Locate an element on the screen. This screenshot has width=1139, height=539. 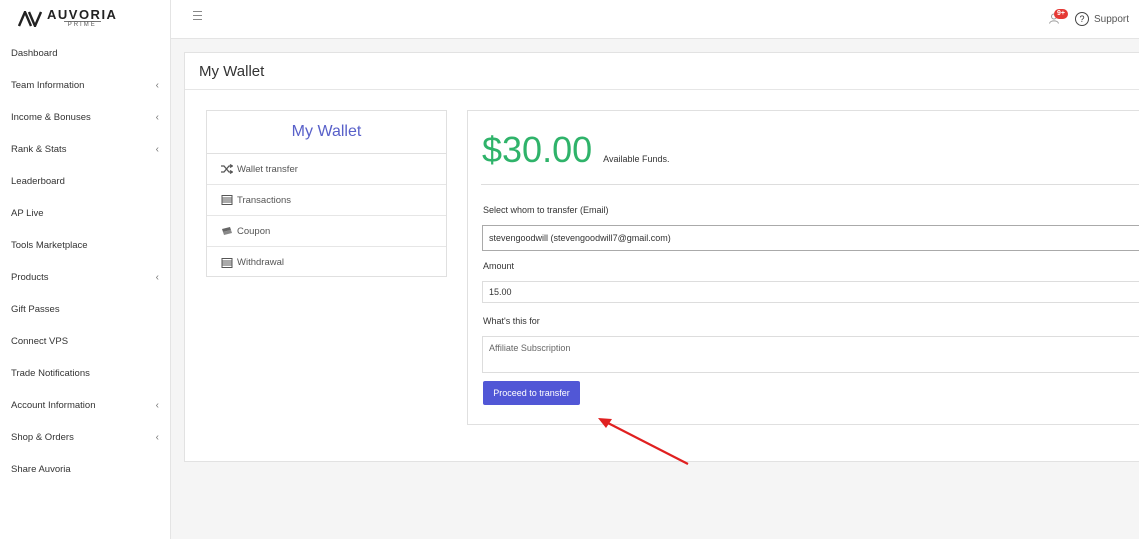
sidebar-item-gift-passes: Gift Passes is located at coordinates (85, 309).